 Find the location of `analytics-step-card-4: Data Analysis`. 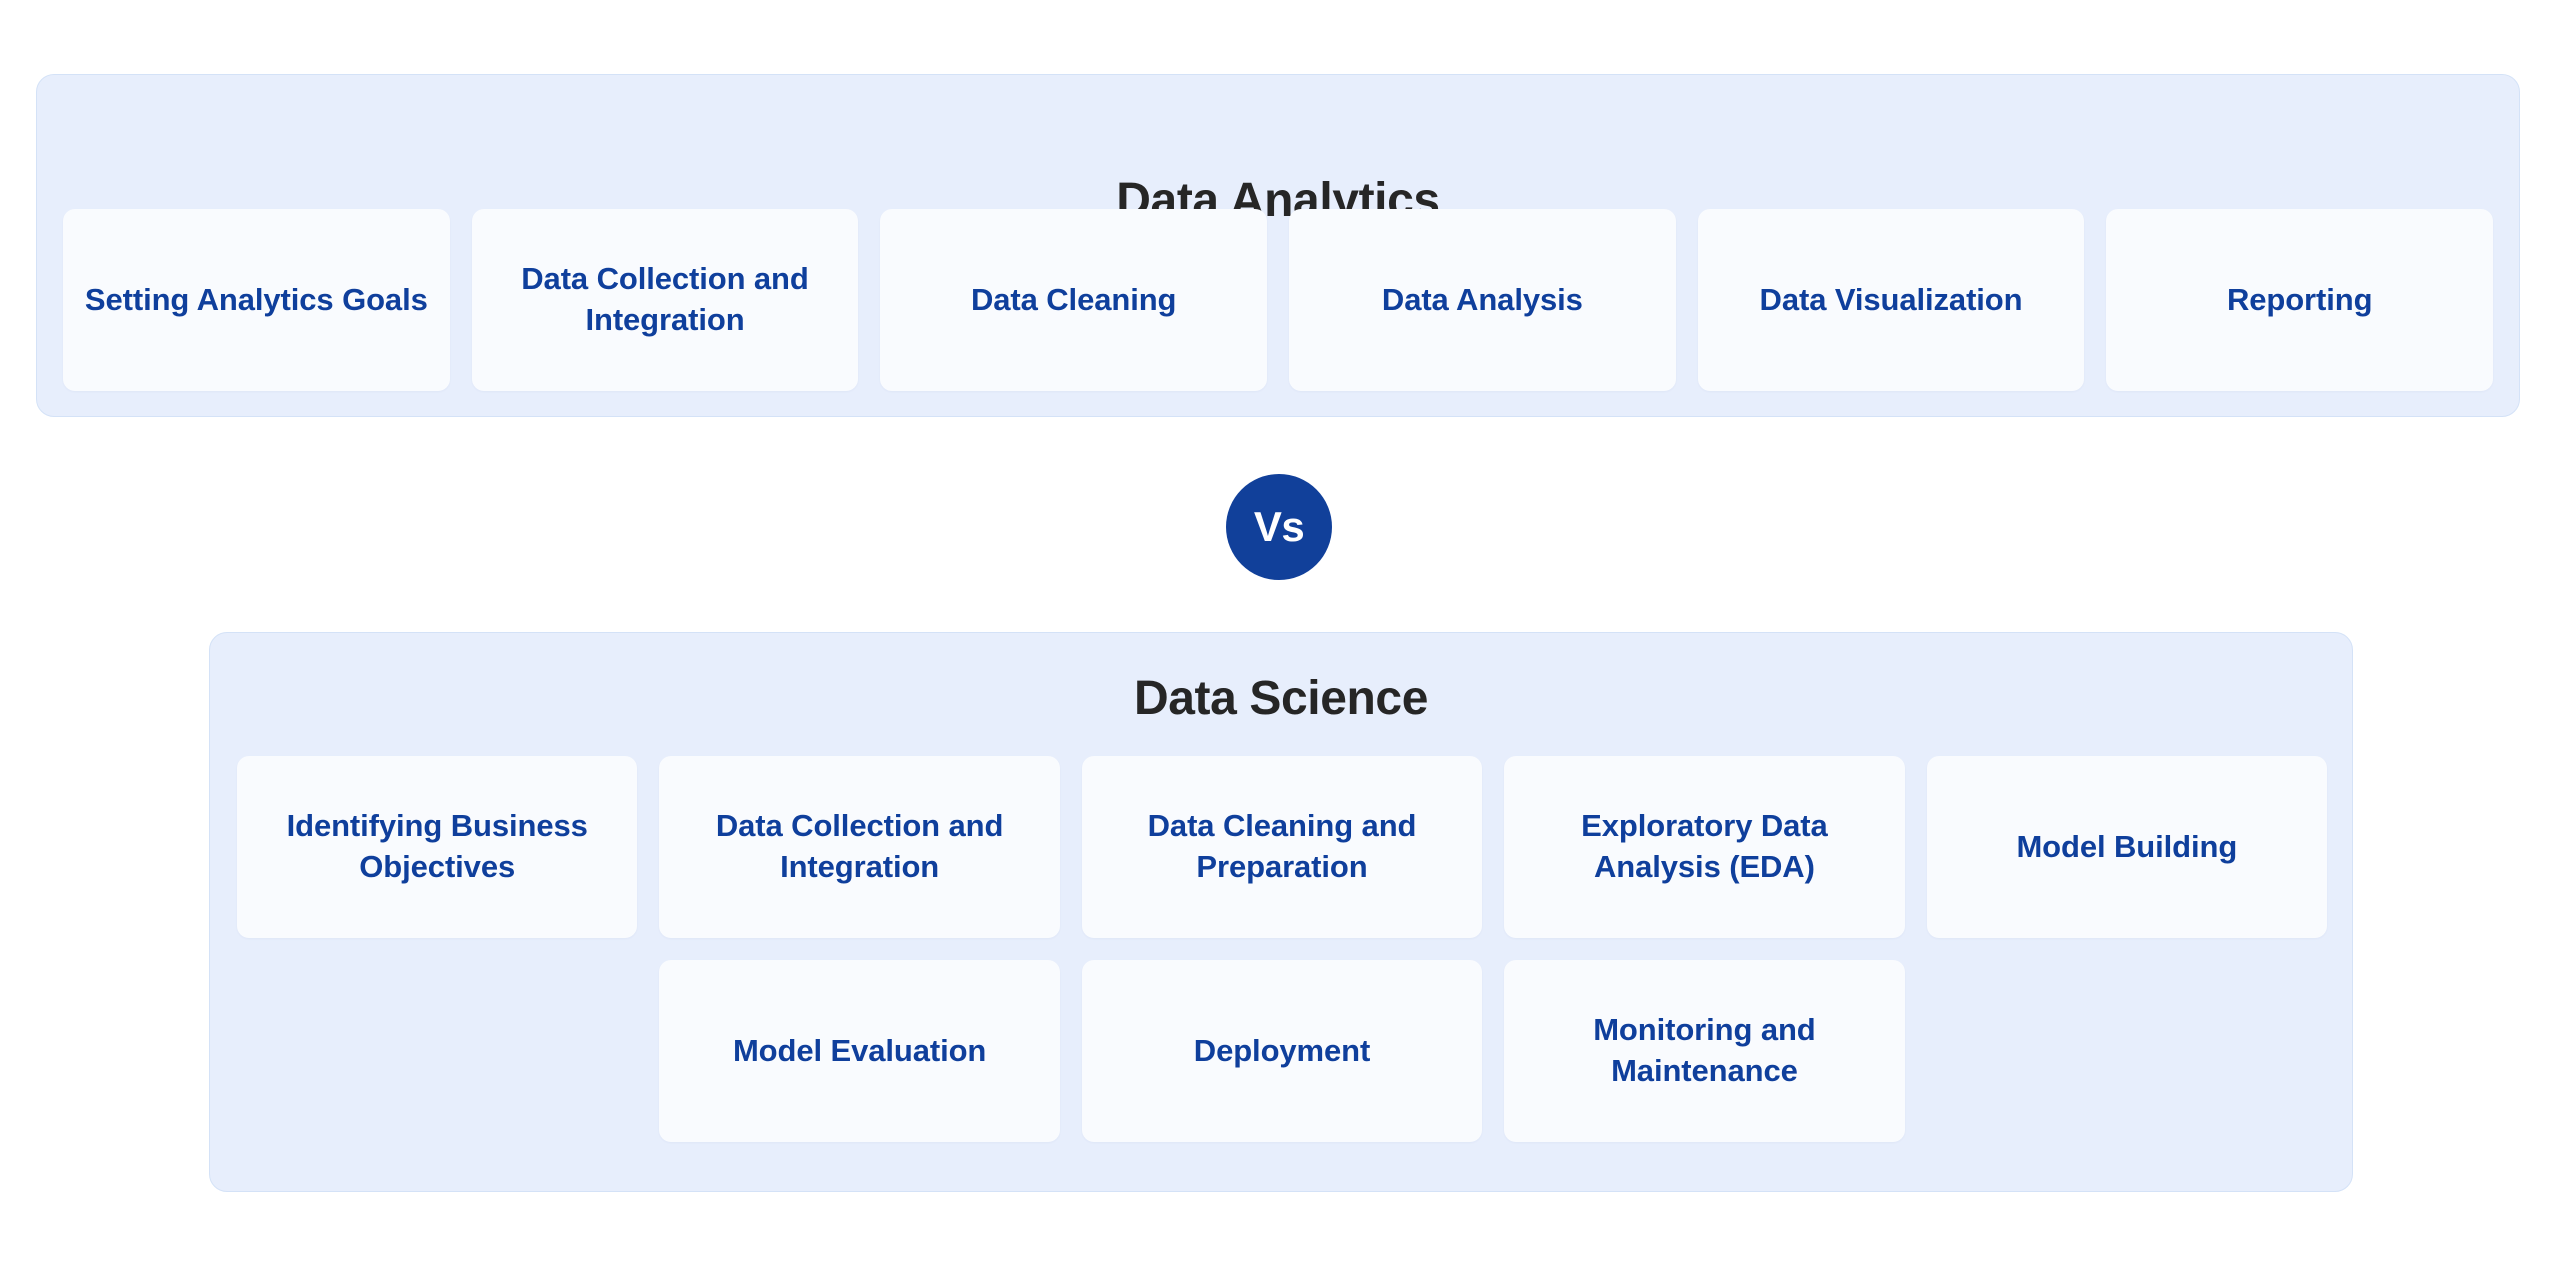

analytics-step-card-4: Data Analysis is located at coordinates (1482, 300).